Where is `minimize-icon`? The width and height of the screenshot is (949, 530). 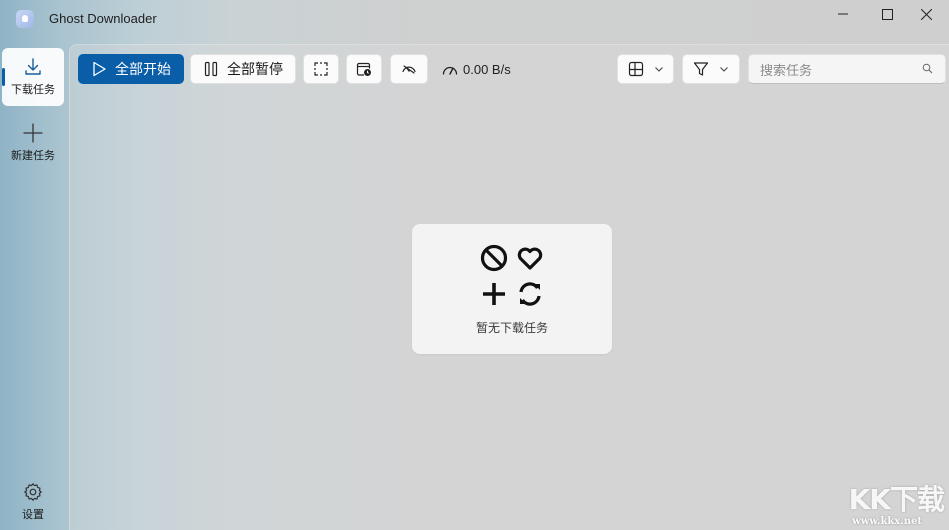 minimize-icon is located at coordinates (843, 14).